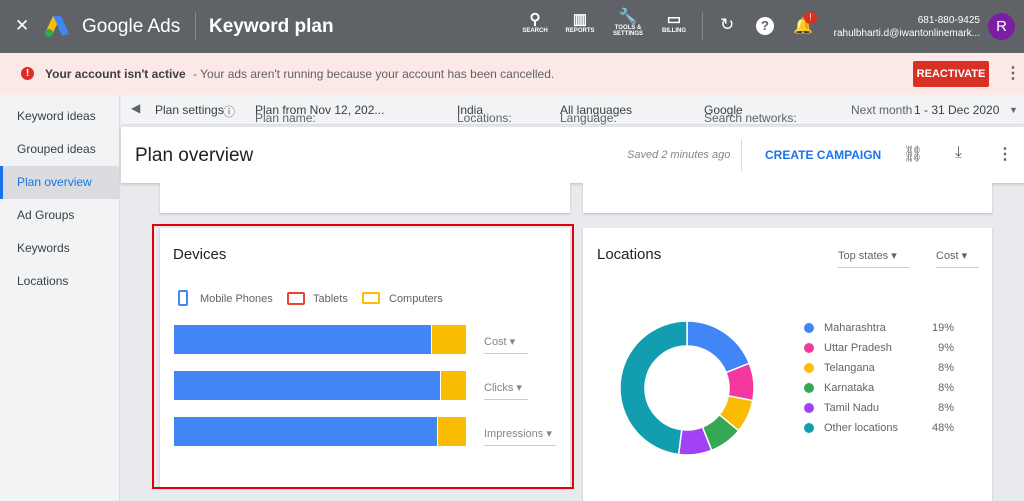  I want to click on donut-slice-maharashtra, so click(718, 347).